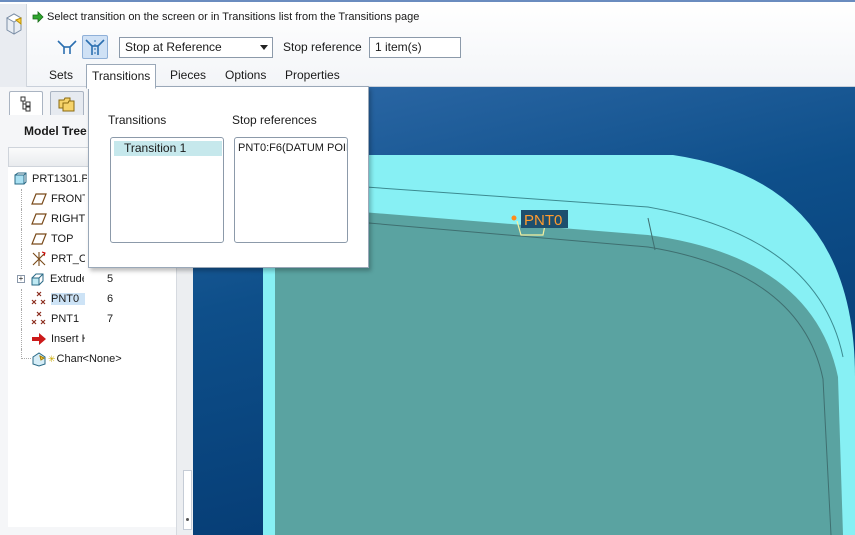 This screenshot has height=535, width=855. Describe the element at coordinates (61, 76) in the screenshot. I see `tab-sets: Sets` at that location.